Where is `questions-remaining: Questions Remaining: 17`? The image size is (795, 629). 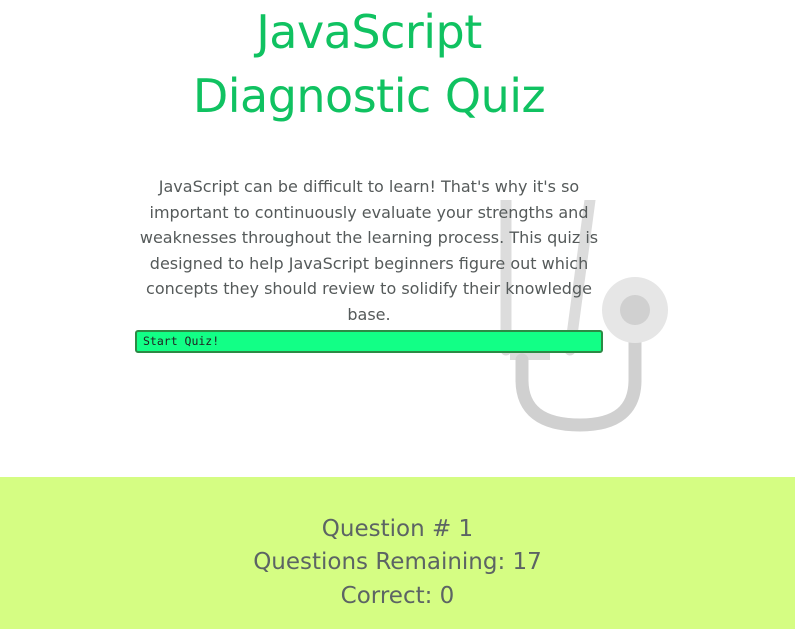 questions-remaining: Questions Remaining: 17 is located at coordinates (397, 562).